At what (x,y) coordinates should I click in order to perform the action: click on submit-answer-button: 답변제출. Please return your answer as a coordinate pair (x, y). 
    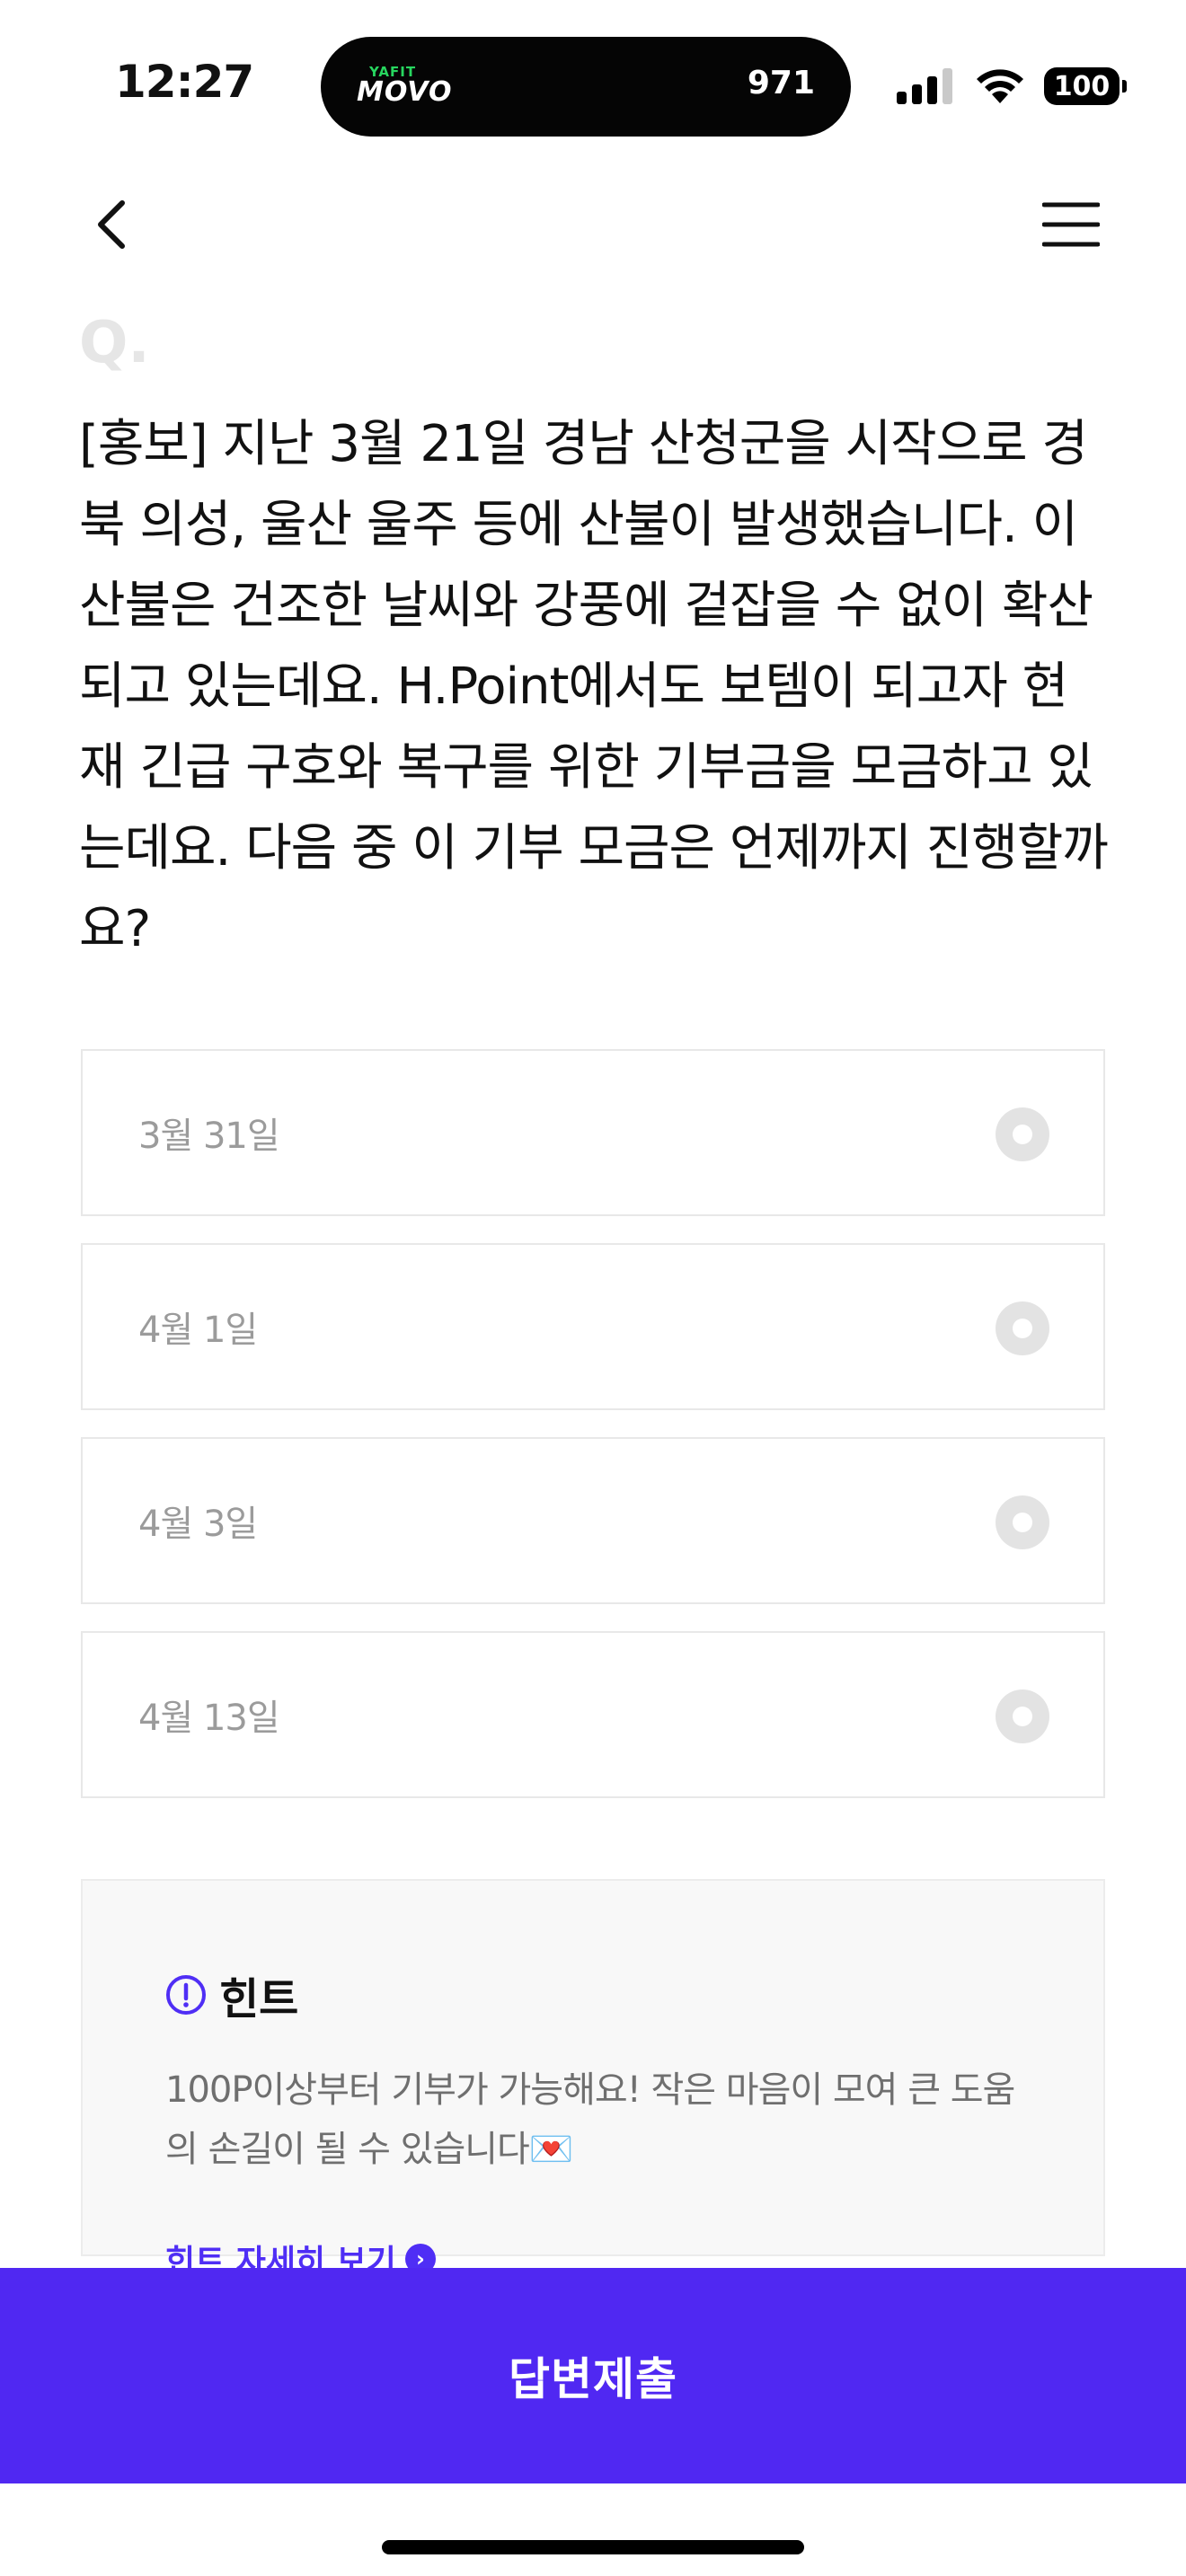
    Looking at the image, I should click on (593, 2375).